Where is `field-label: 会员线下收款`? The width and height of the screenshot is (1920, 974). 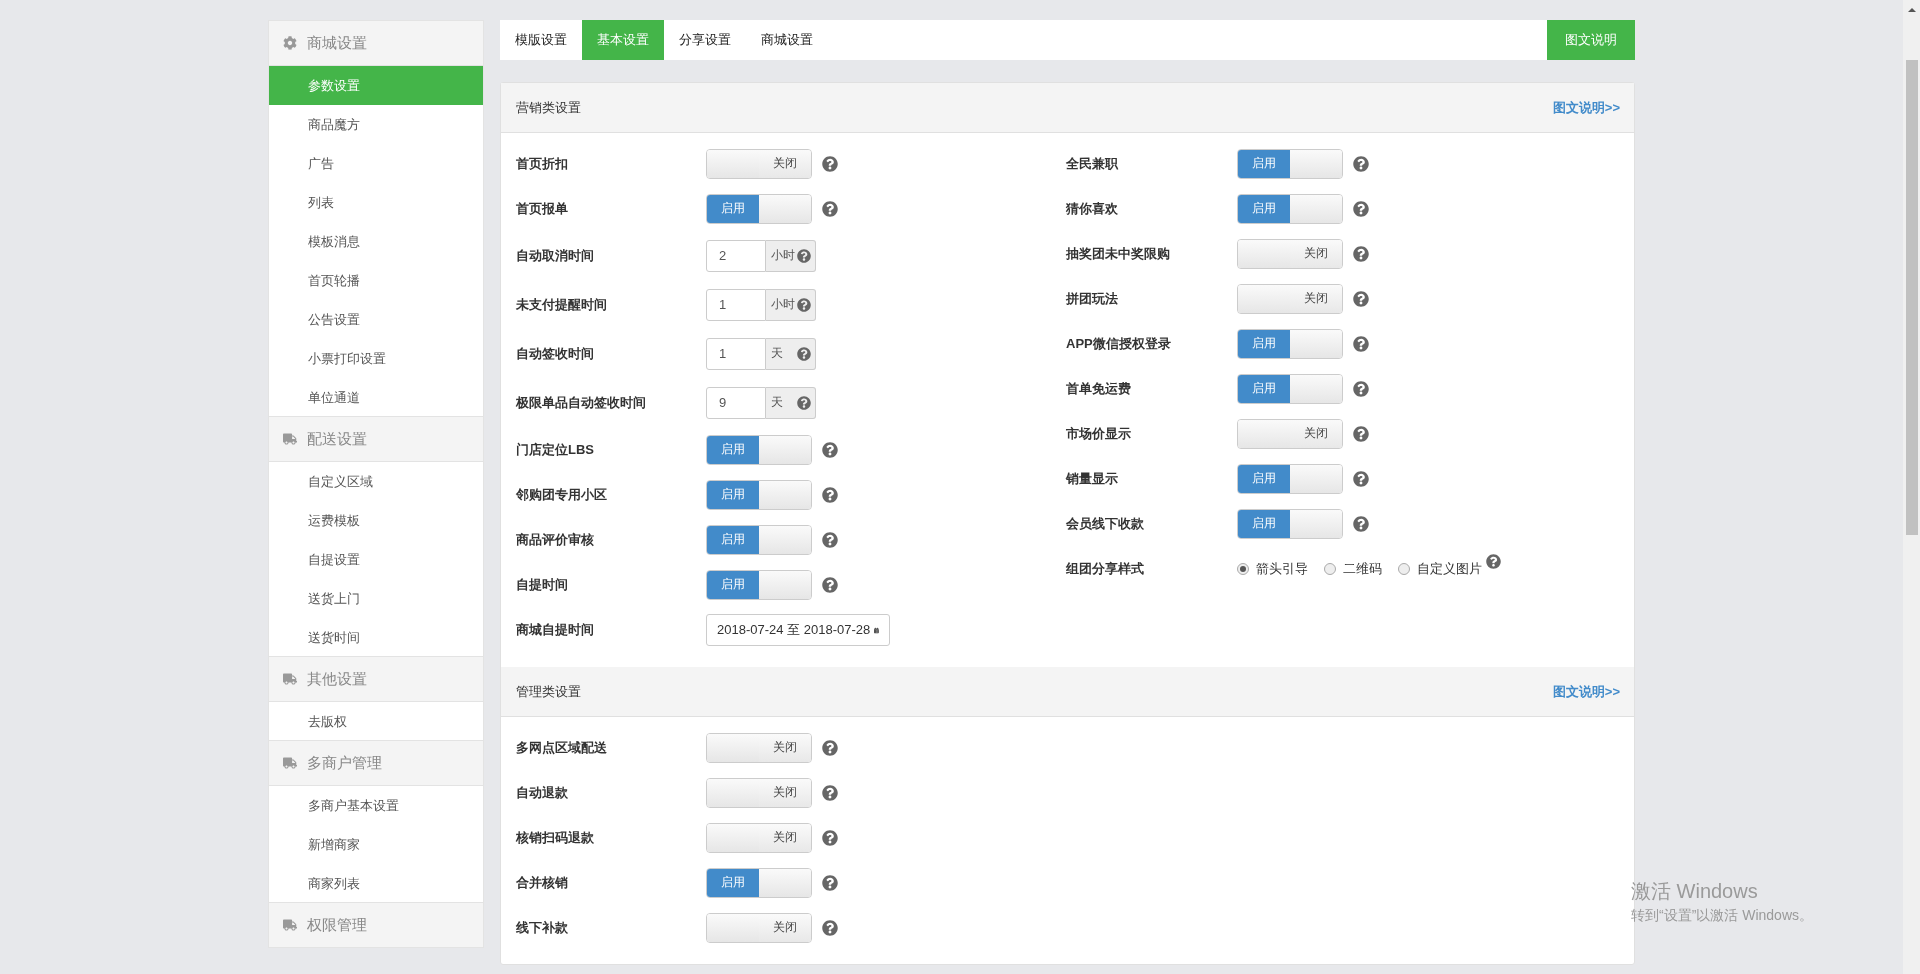
field-label: 会员线下收款 is located at coordinates (1105, 523).